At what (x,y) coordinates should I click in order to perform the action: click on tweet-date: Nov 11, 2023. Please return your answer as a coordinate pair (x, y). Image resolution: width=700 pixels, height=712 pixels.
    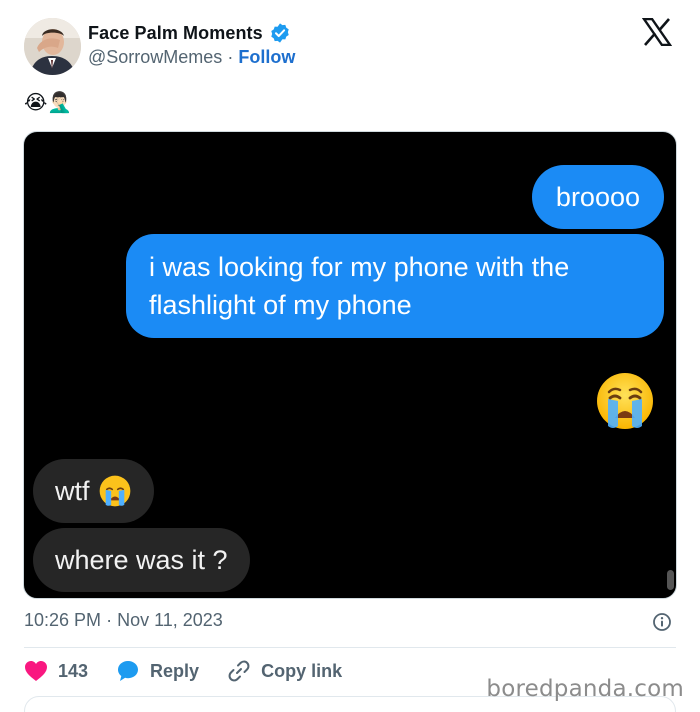
    Looking at the image, I should click on (170, 620).